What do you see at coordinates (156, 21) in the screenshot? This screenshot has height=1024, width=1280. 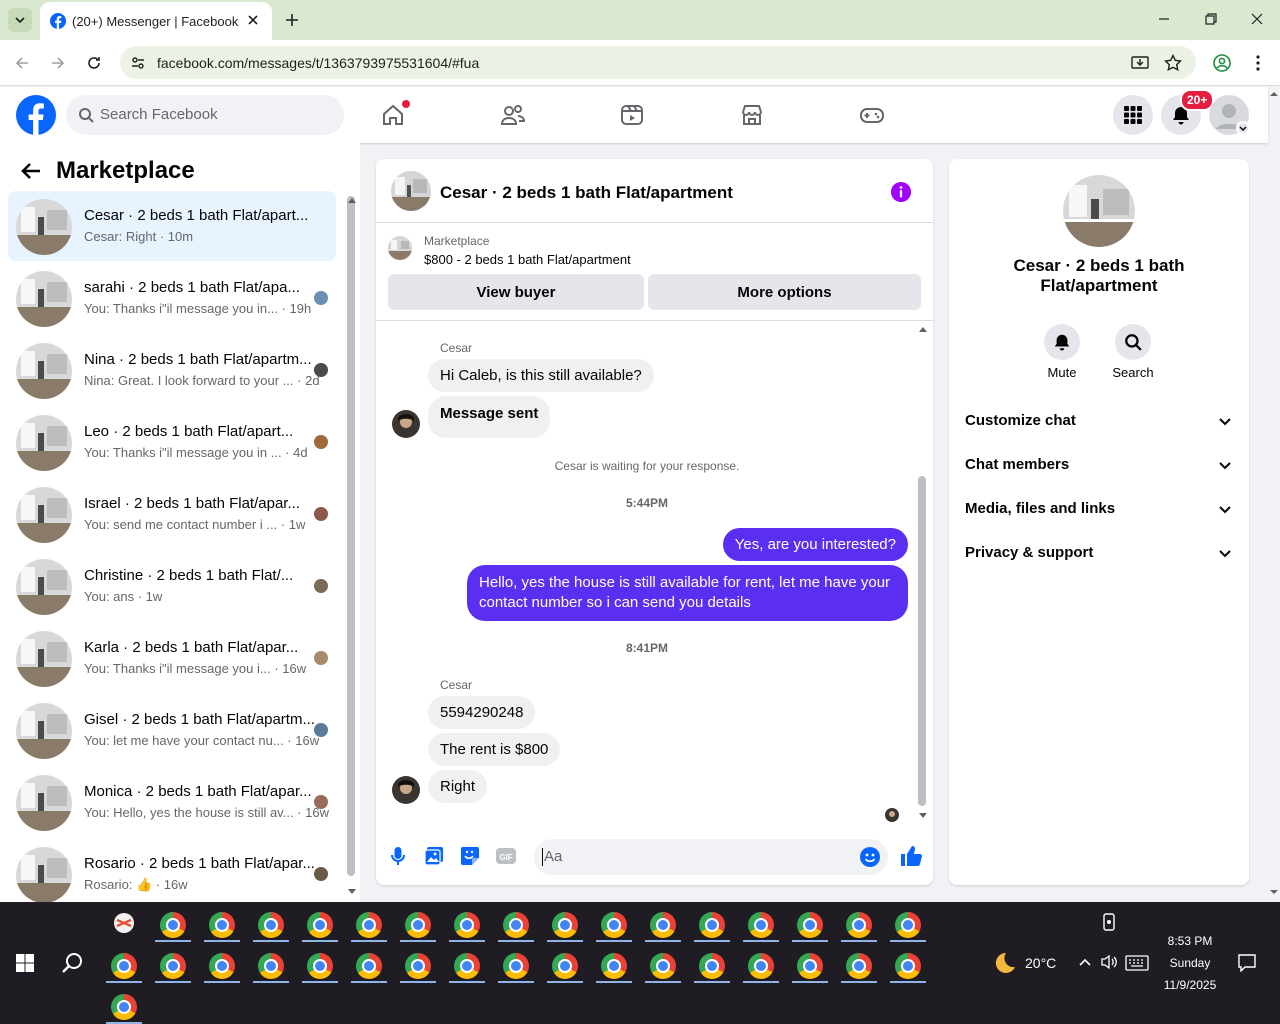 I see `browser-tab: (20+) Messenger | Facebook` at bounding box center [156, 21].